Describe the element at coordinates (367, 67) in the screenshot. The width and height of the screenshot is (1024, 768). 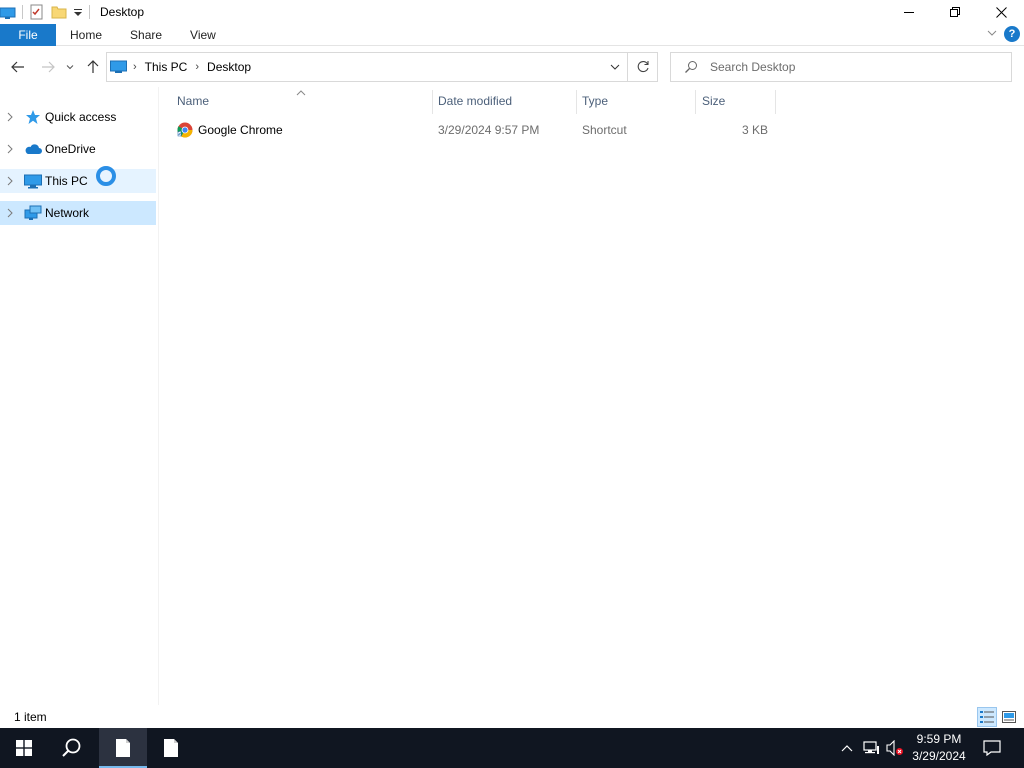
I see `address-bar: › This PC › Desktop` at that location.